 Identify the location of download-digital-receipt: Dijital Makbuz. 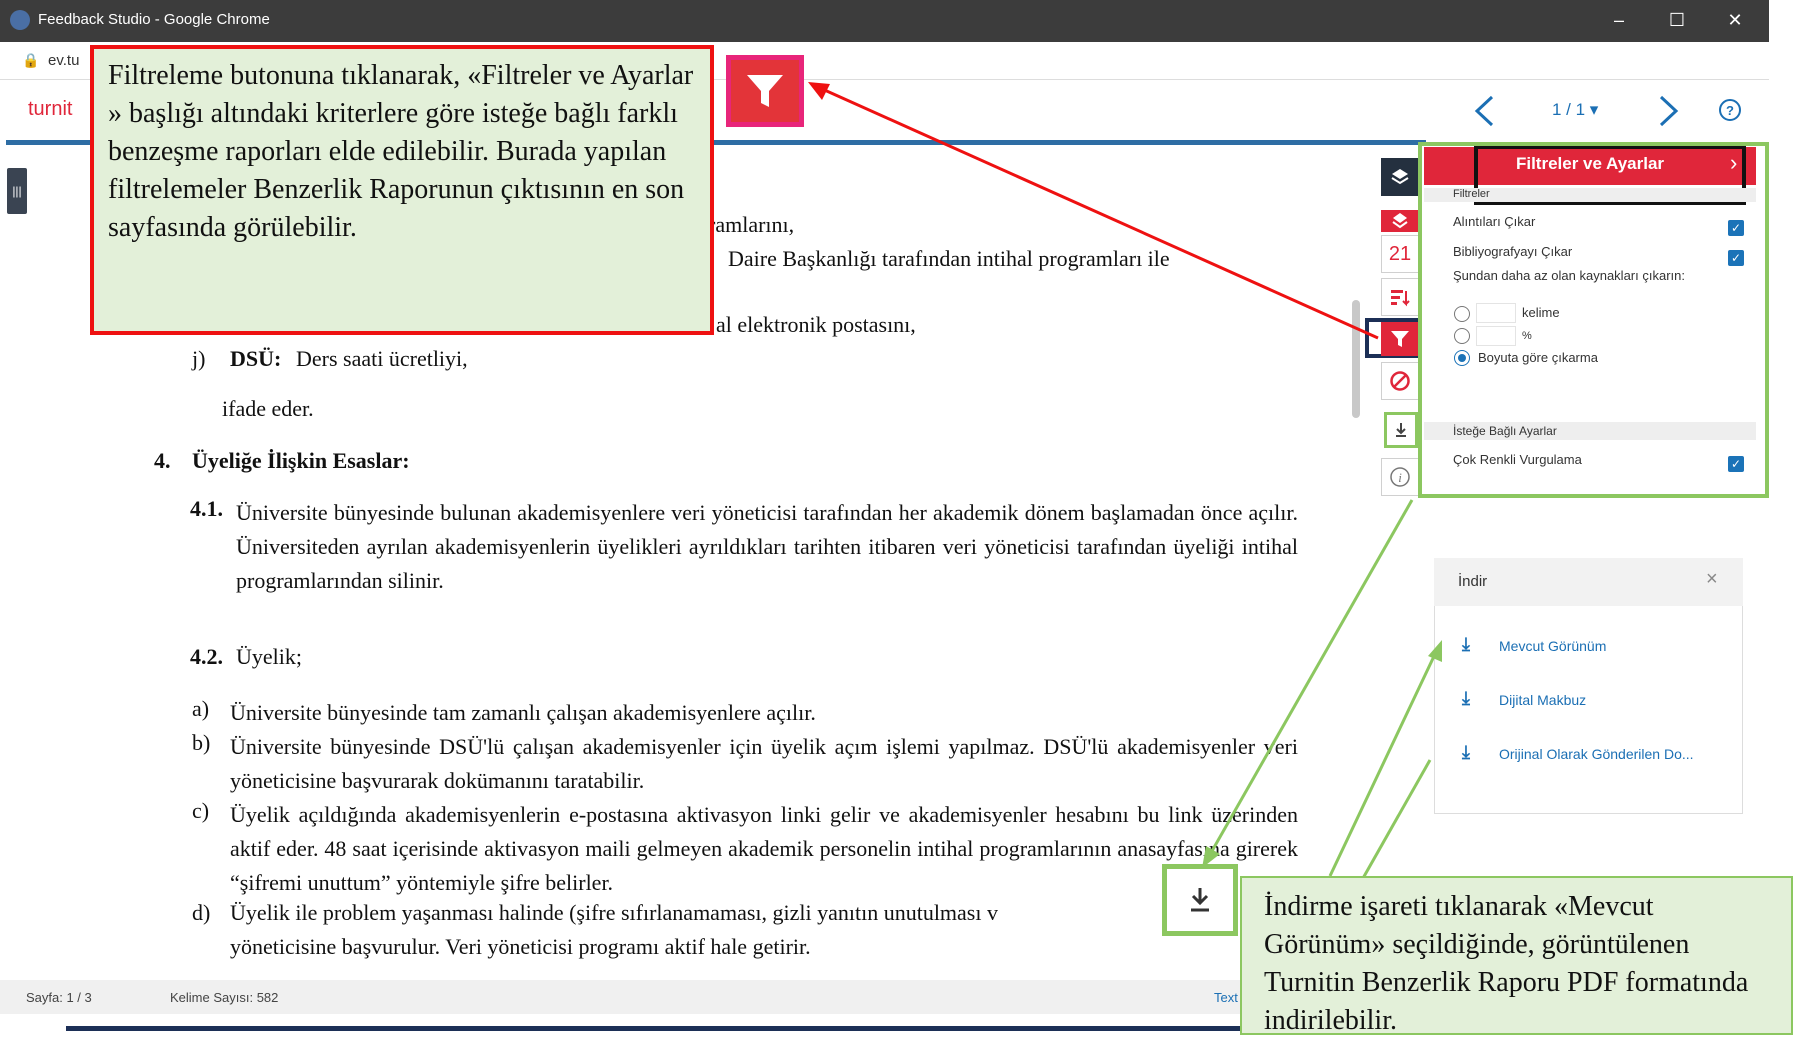
(1542, 700).